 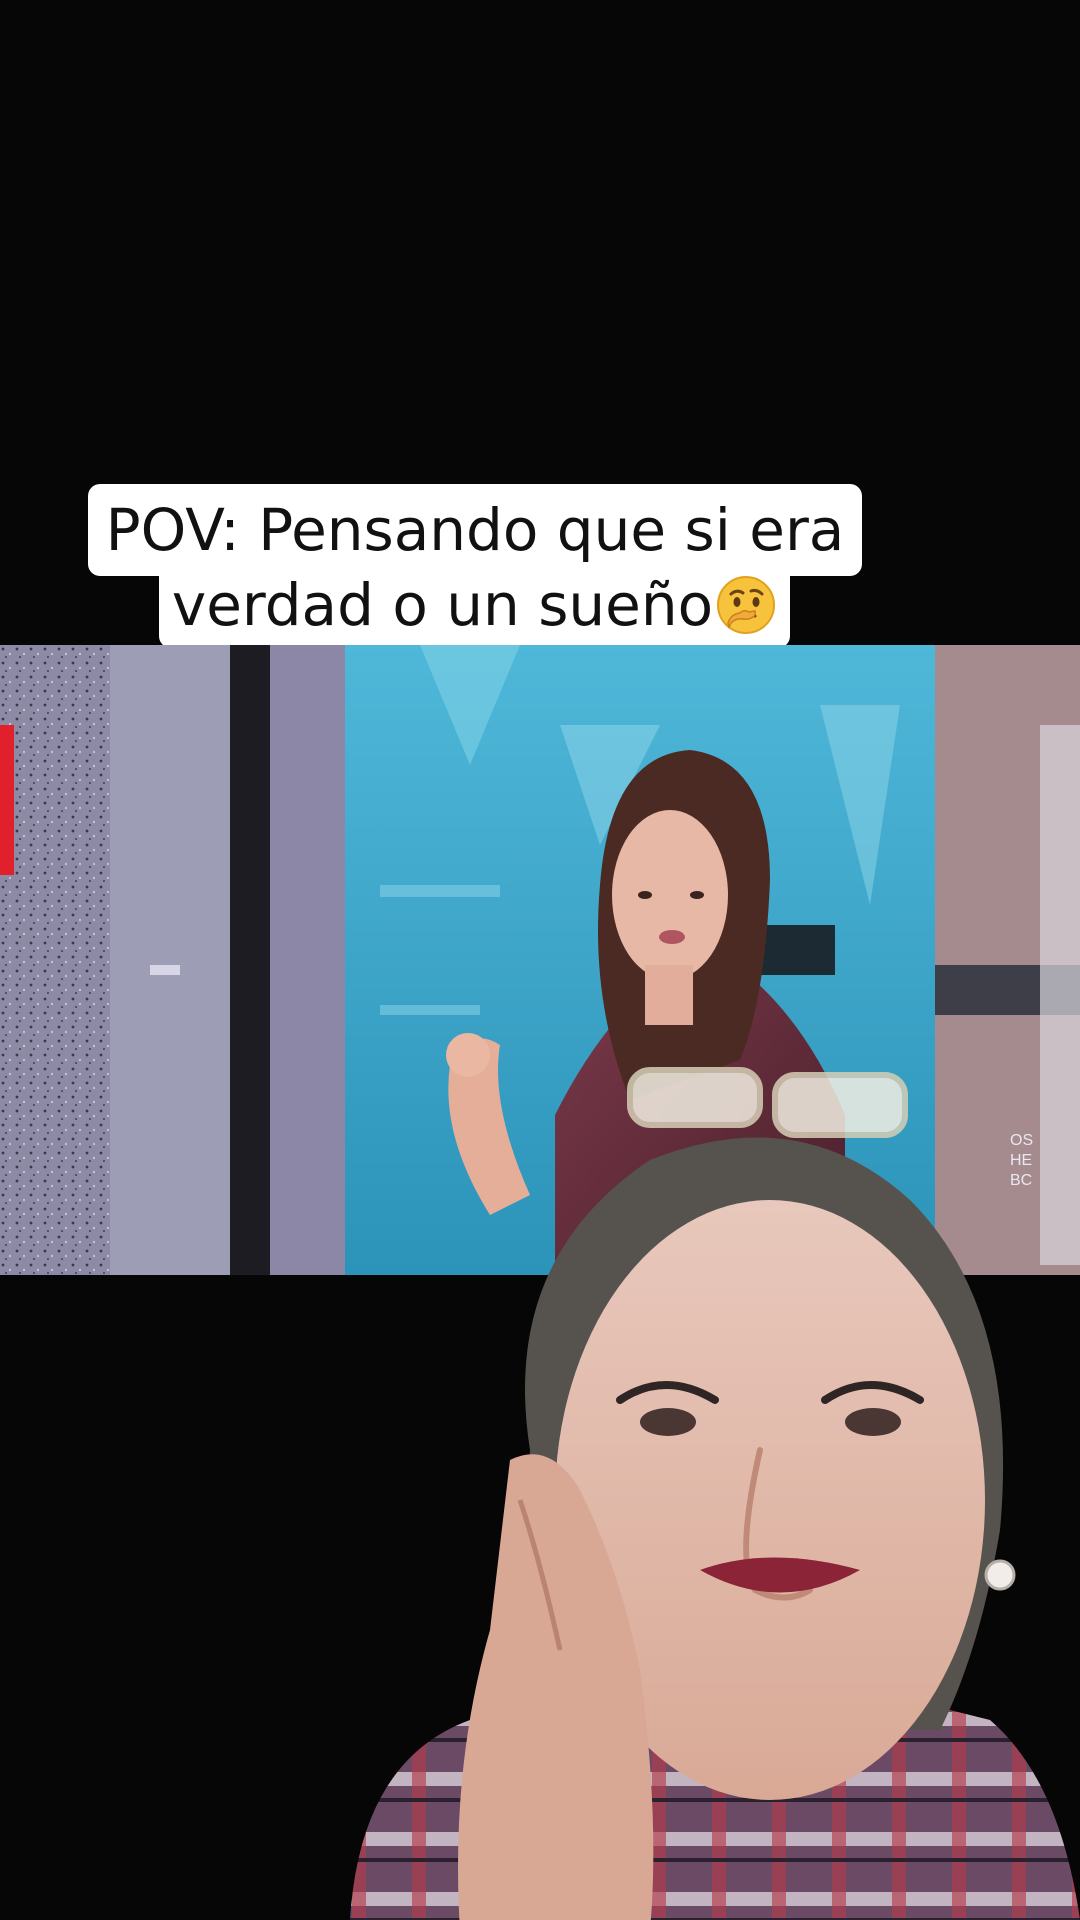 What do you see at coordinates (746, 605) in the screenshot?
I see `thinking-face-icon` at bounding box center [746, 605].